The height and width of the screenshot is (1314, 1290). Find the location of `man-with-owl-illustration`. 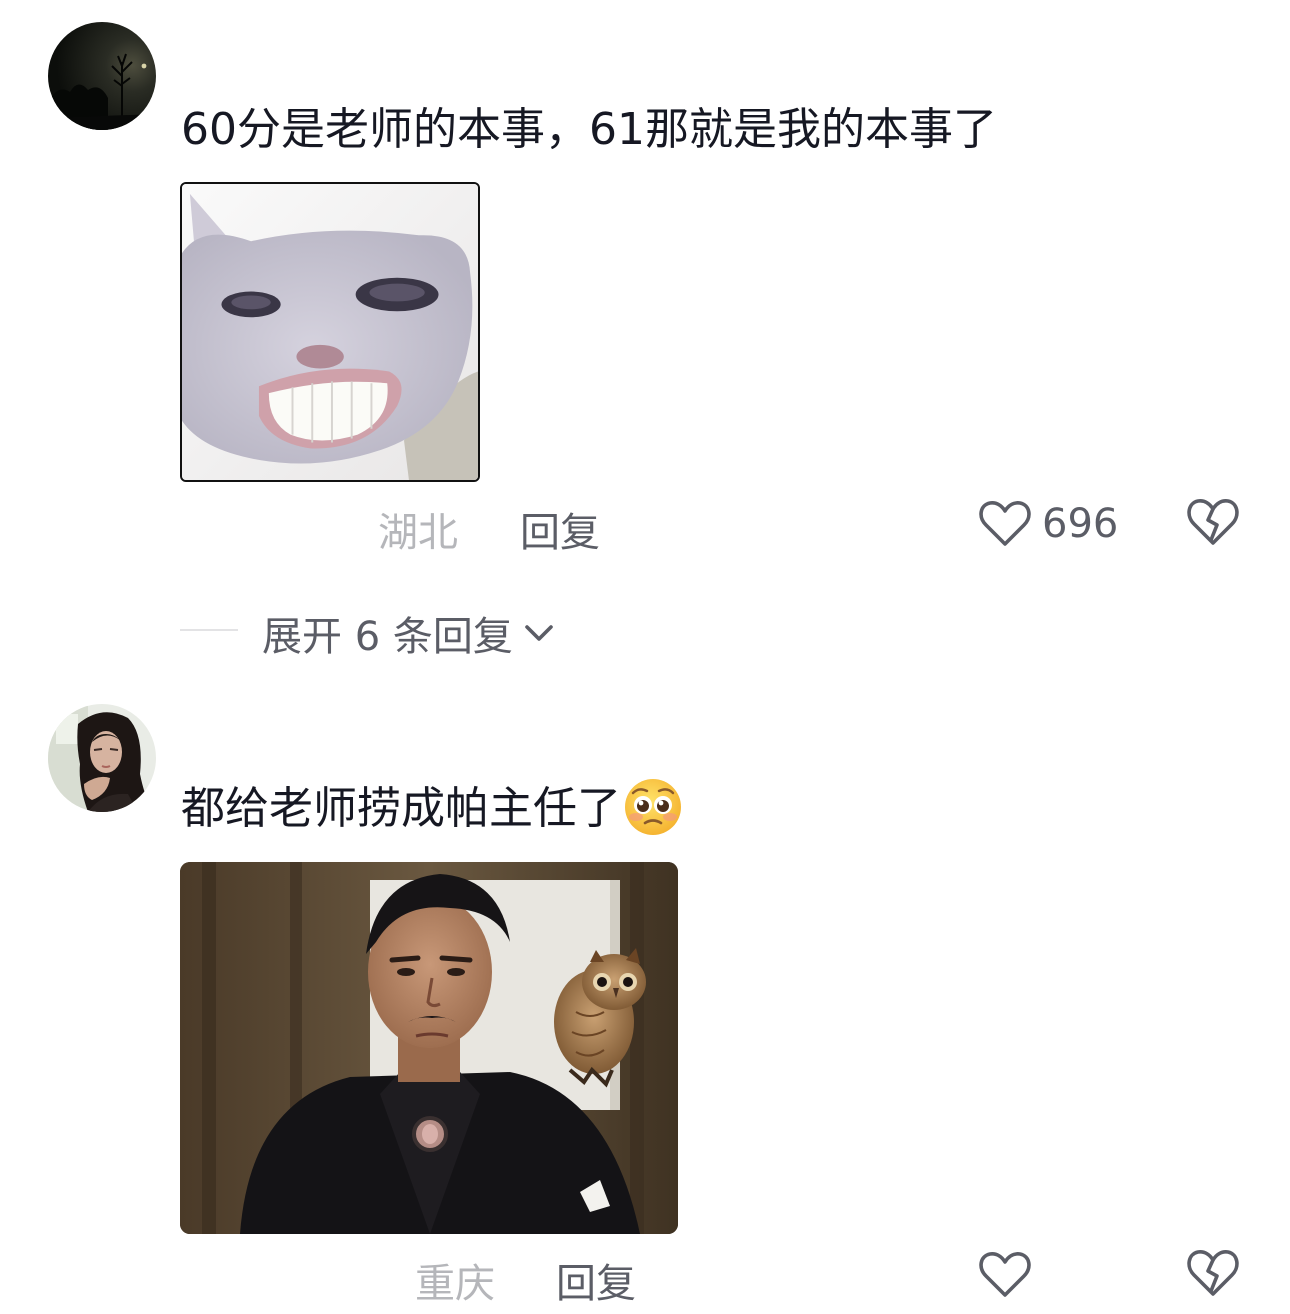

man-with-owl-illustration is located at coordinates (429, 1048).